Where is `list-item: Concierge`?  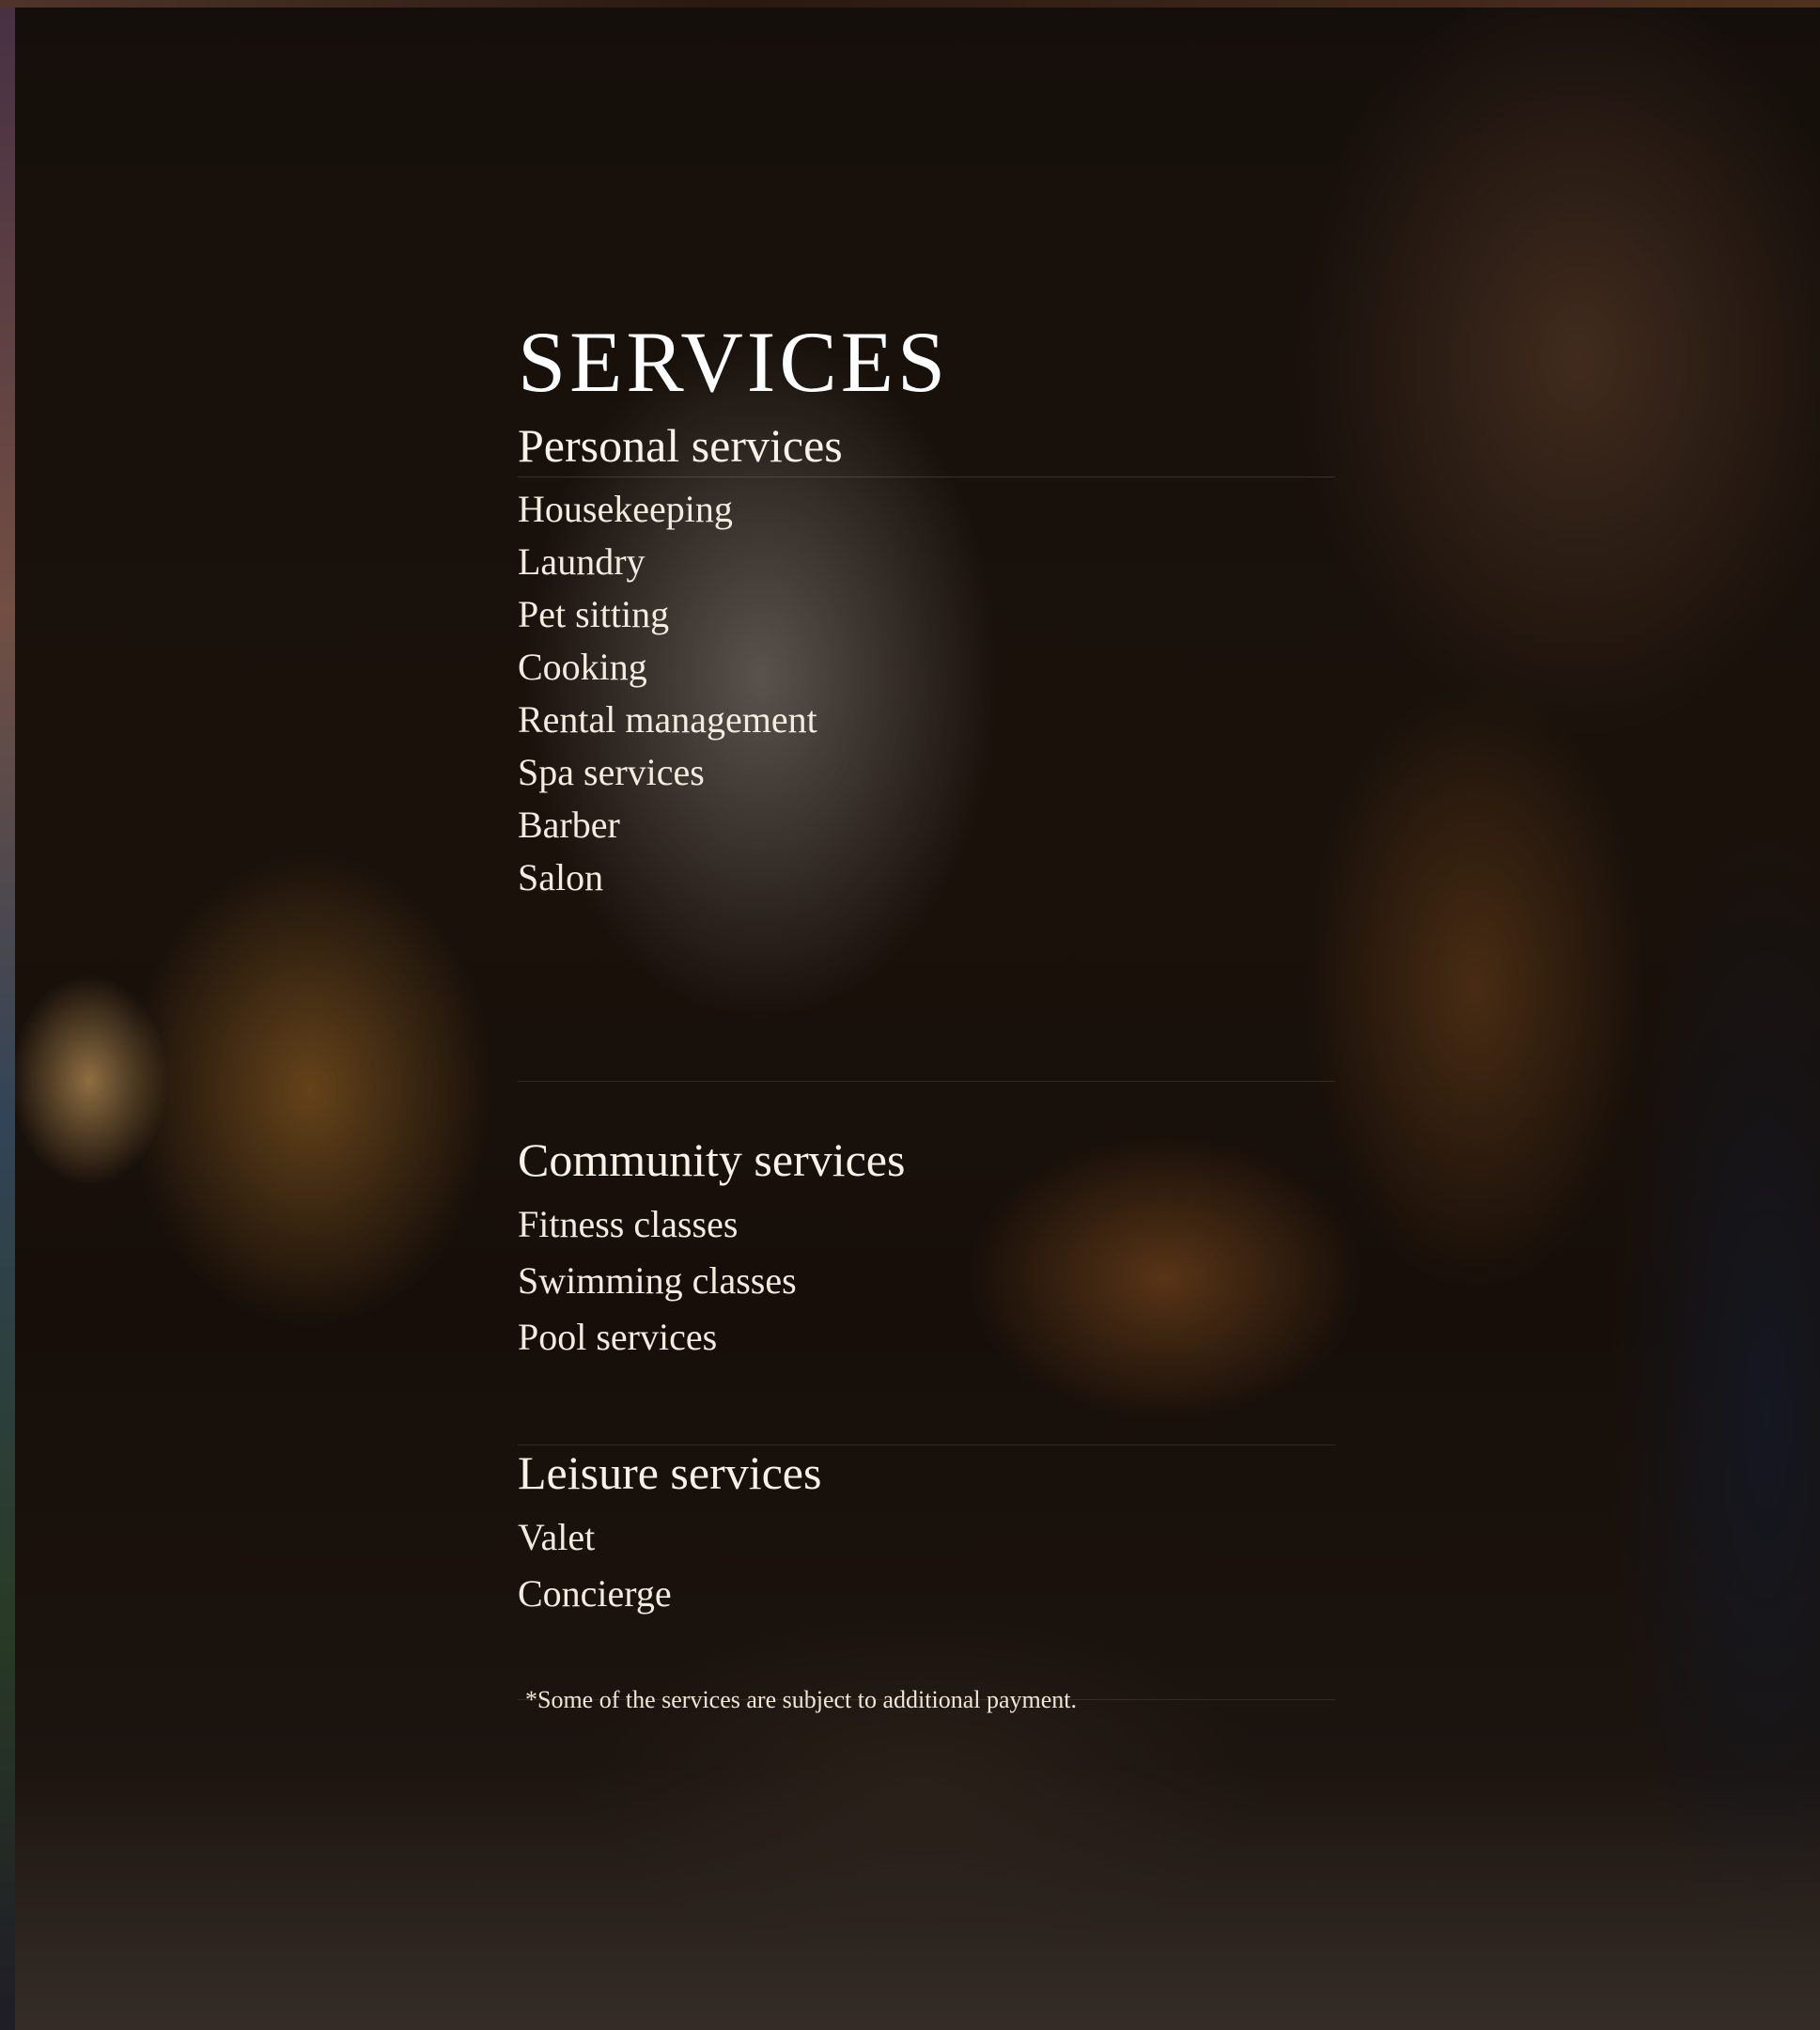
list-item: Concierge is located at coordinates (595, 1593).